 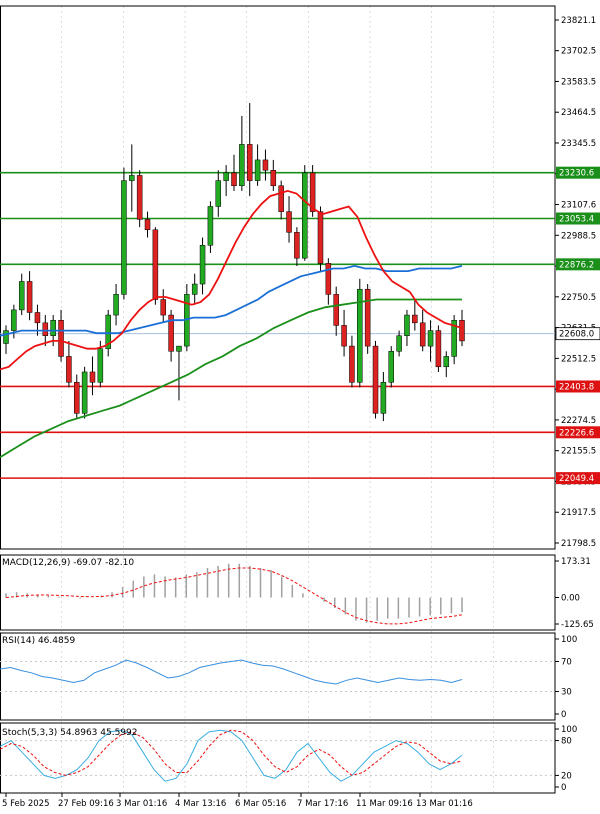 What do you see at coordinates (384, 804) in the screenshot?
I see `time-tick-label: 11 Mar 09:16` at bounding box center [384, 804].